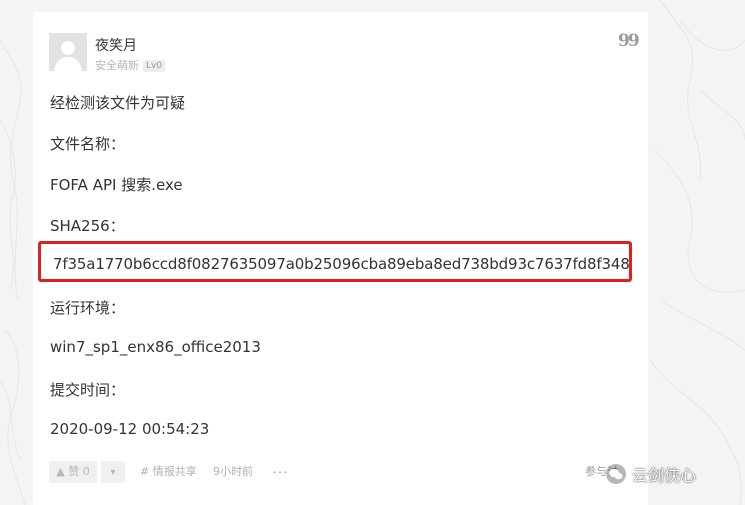 This screenshot has height=505, width=745. What do you see at coordinates (118, 103) in the screenshot?
I see `detection-result: 经检测该文件为可疑` at bounding box center [118, 103].